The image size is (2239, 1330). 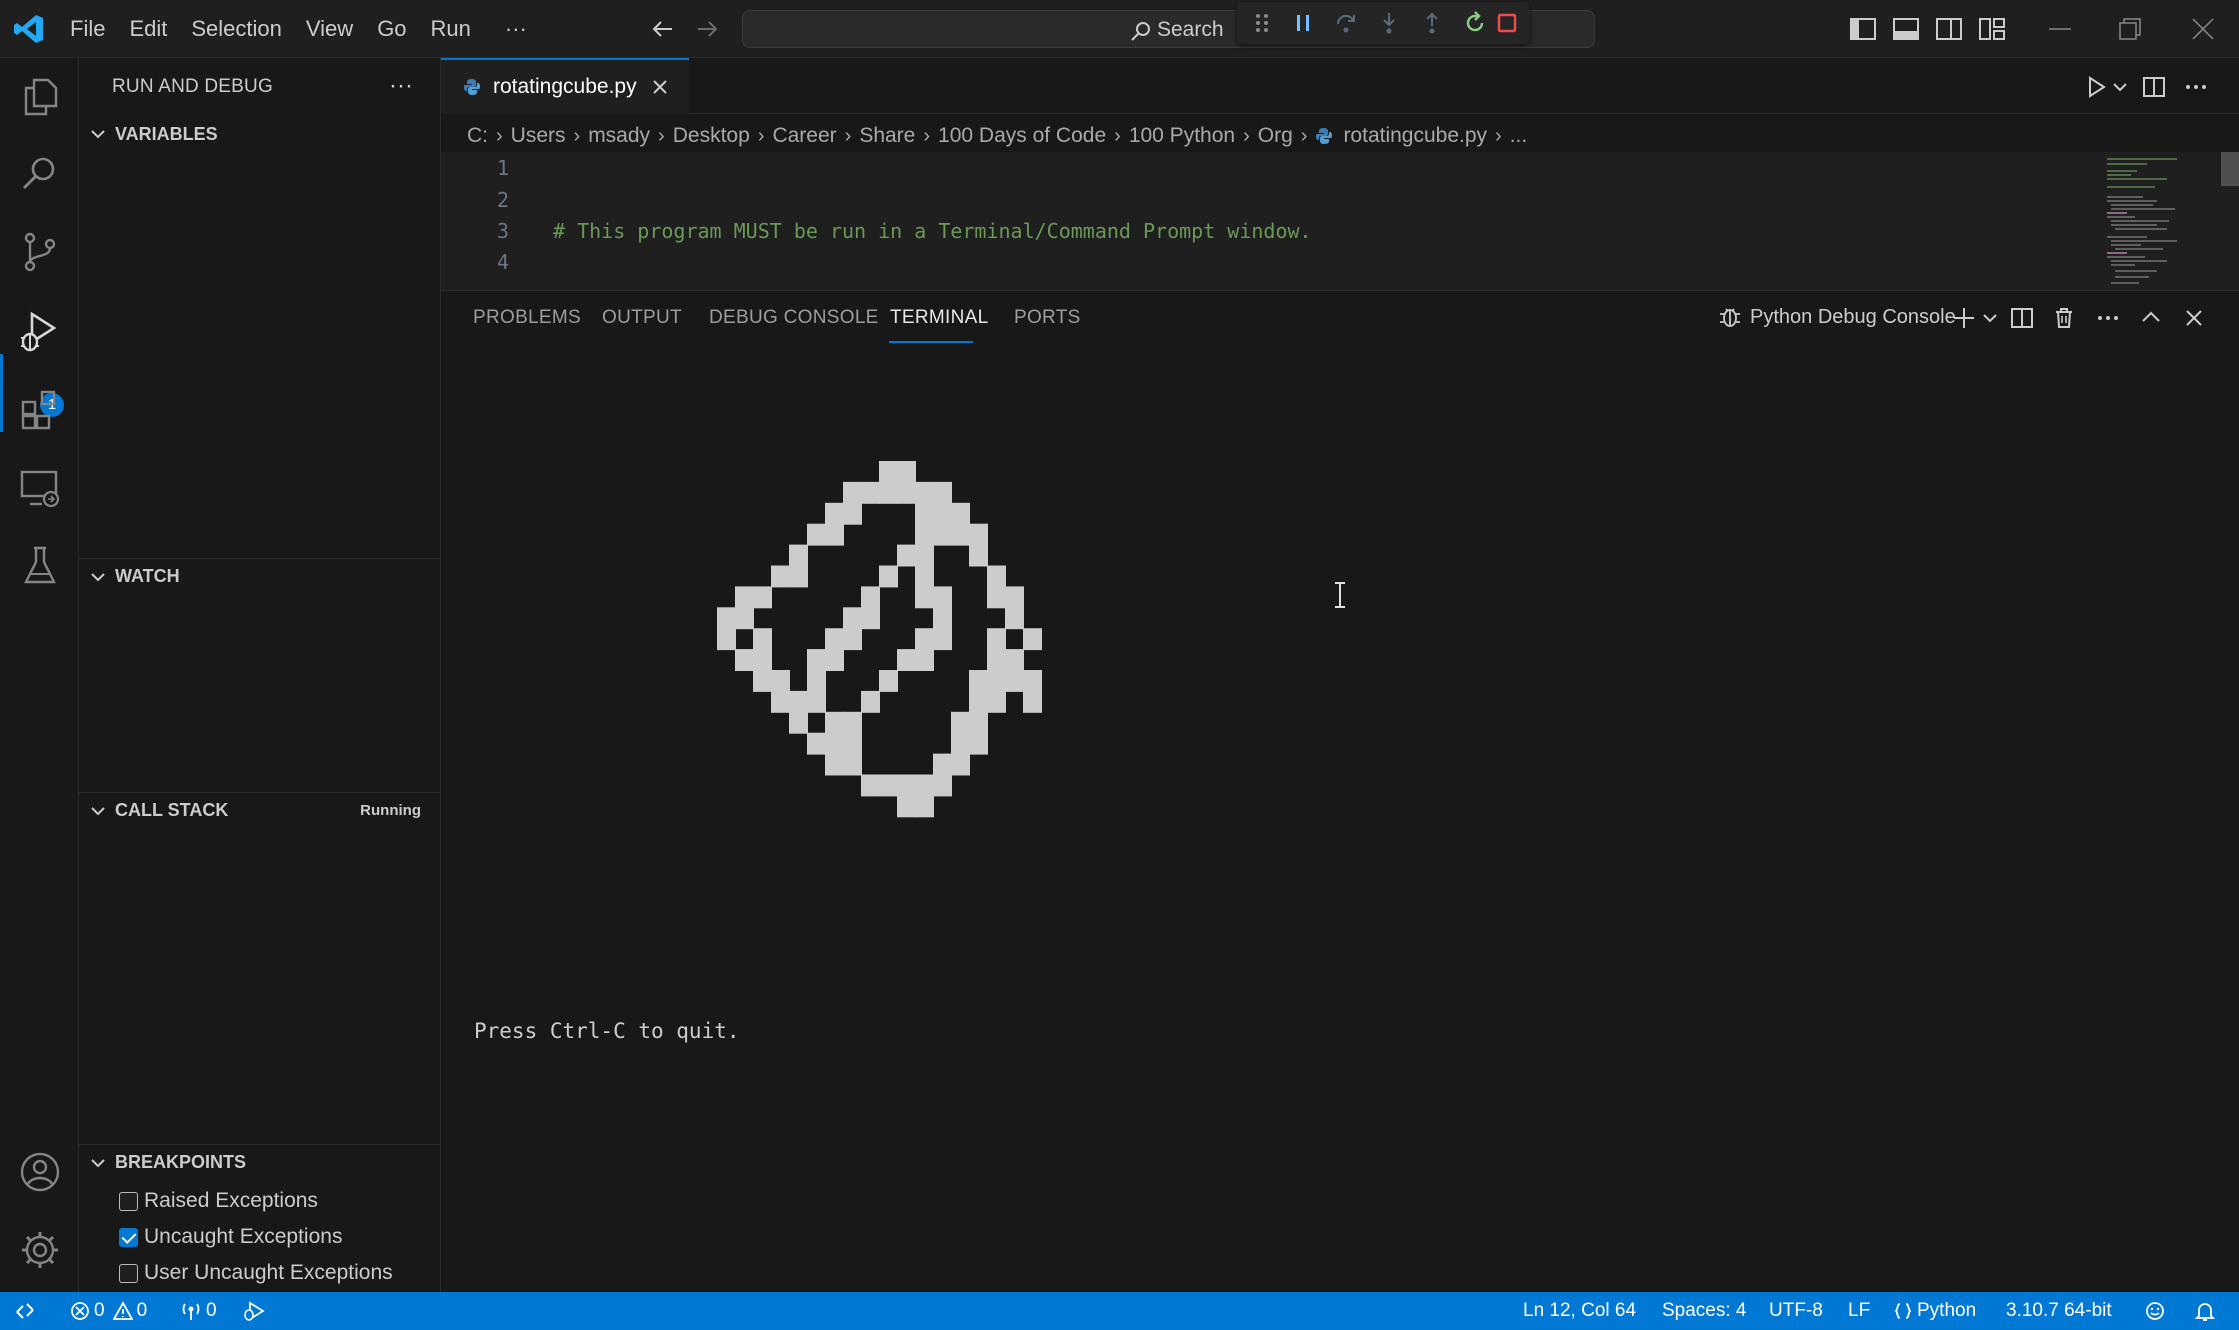 What do you see at coordinates (2194, 318) in the screenshot?
I see `close-panel-icon` at bounding box center [2194, 318].